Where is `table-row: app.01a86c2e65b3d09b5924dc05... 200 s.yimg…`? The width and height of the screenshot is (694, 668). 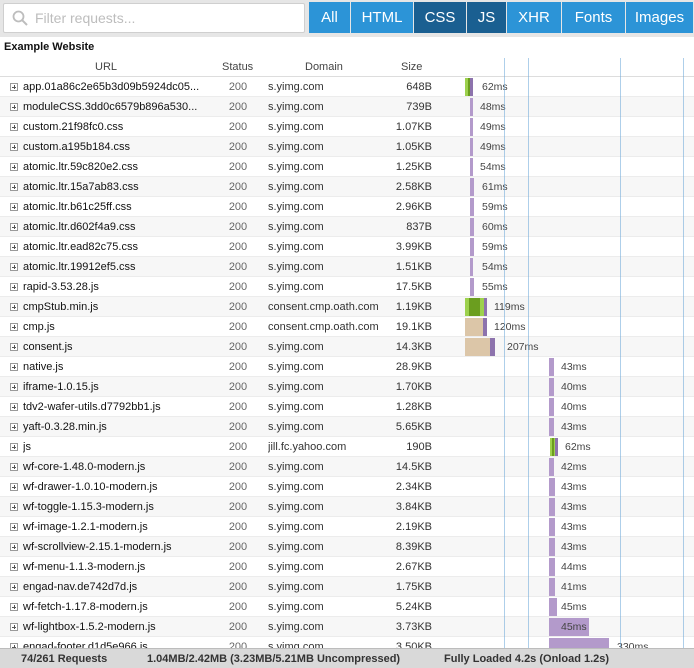 table-row: app.01a86c2e65b3d09b5924dc05... 200 s.yimg… is located at coordinates (347, 87).